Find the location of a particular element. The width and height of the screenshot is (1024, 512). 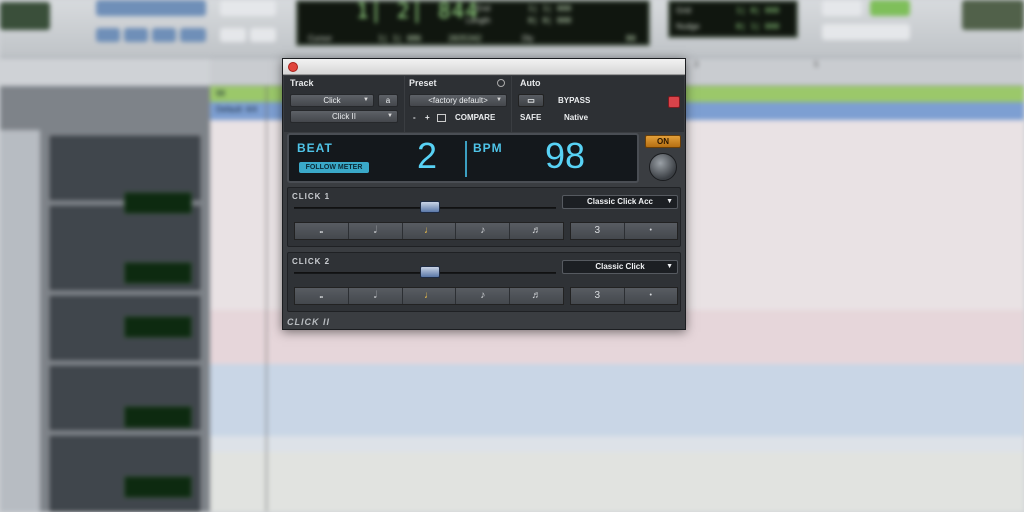

auto-section: Auto ▭ BYPASS SAFE Native is located at coordinates (598, 104).